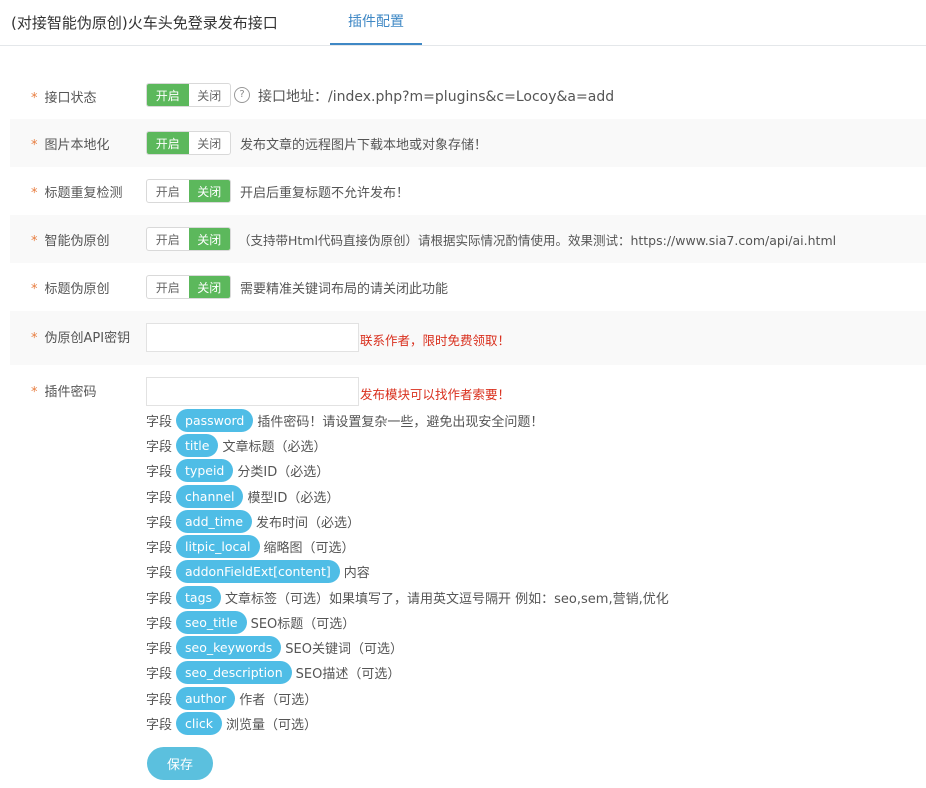  Describe the element at coordinates (325, 193) in the screenshot. I see `title-duplicate-desc: 开启后重复标题不允许发布！` at that location.